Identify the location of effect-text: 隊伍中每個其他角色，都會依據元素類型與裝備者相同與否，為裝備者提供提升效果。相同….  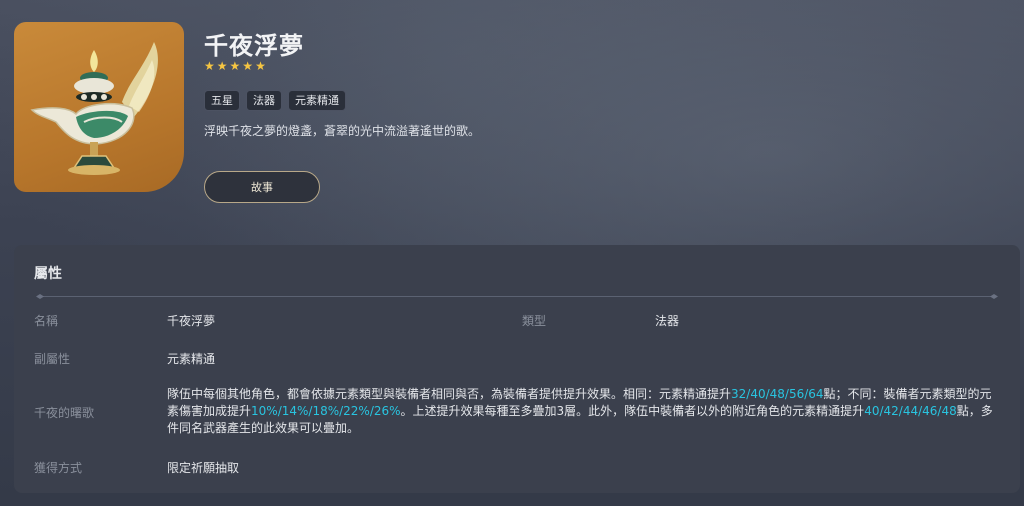
(582, 411).